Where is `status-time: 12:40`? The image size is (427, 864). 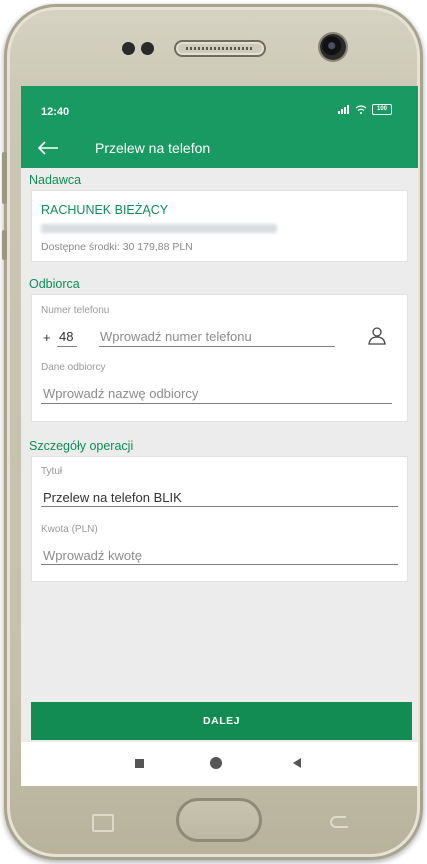 status-time: 12:40 is located at coordinates (55, 112).